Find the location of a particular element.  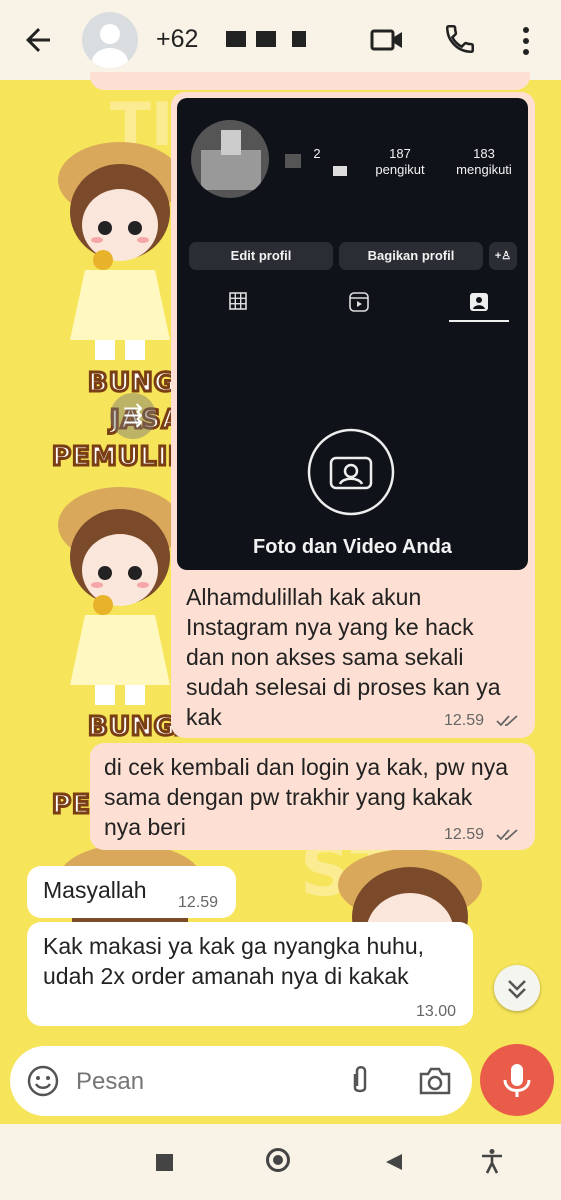

avatar is located at coordinates (110, 40).